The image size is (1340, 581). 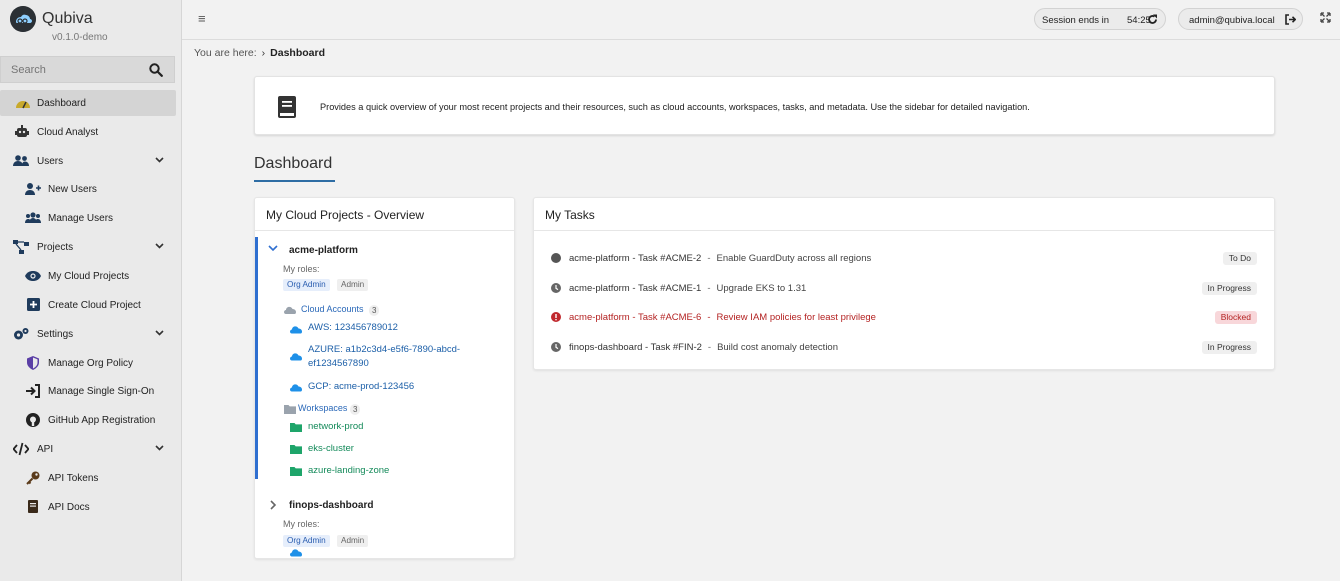 I want to click on sidebar-item-dashboard: Dashboard, so click(x=88, y=103).